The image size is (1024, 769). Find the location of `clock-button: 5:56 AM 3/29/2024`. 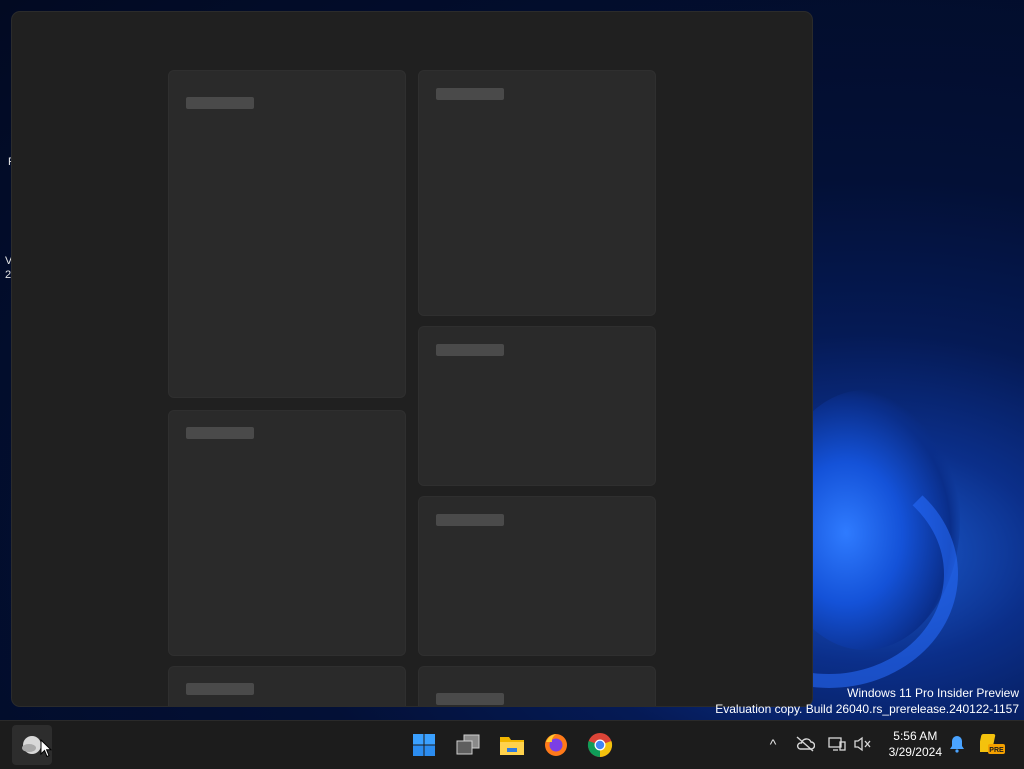

clock-button: 5:56 AM 3/29/2024 is located at coordinates (915, 744).